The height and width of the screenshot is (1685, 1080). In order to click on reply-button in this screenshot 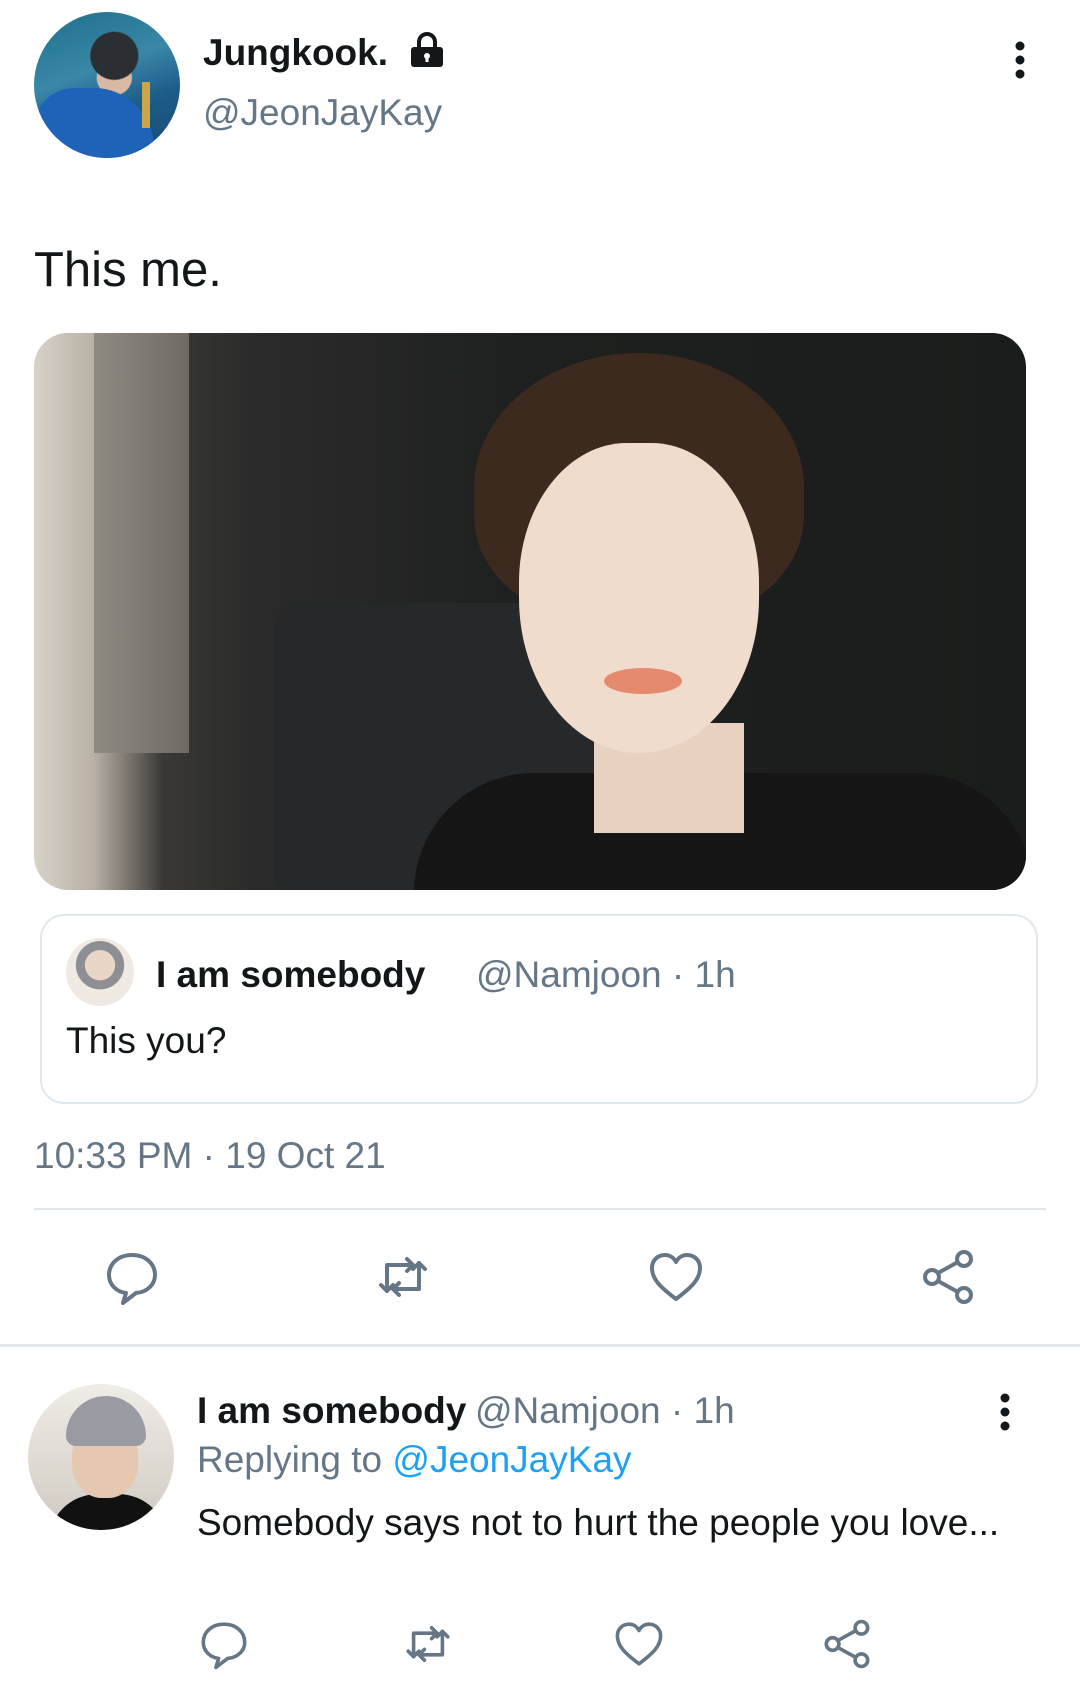, I will do `click(132, 1277)`.